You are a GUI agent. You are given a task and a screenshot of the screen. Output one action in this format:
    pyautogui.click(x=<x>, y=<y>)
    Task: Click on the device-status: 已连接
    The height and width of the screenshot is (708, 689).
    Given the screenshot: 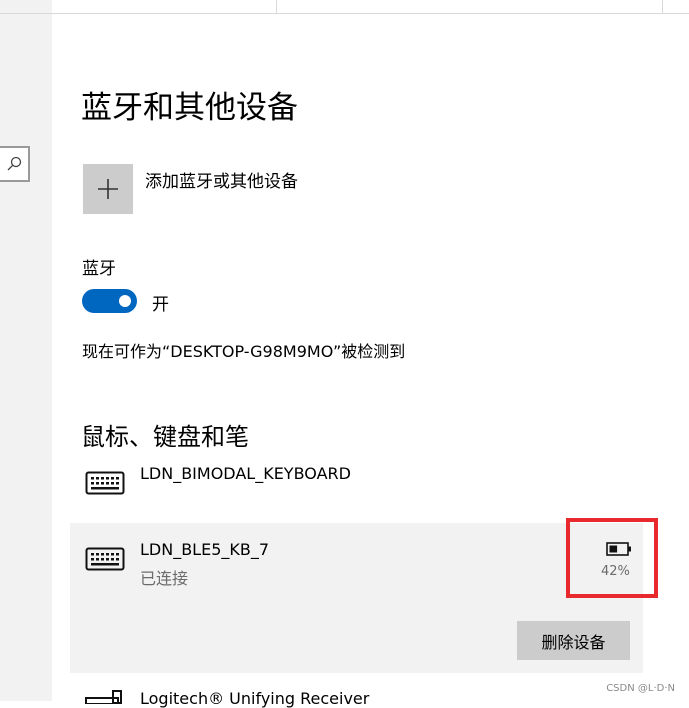 What is the action you would take?
    pyautogui.click(x=164, y=578)
    